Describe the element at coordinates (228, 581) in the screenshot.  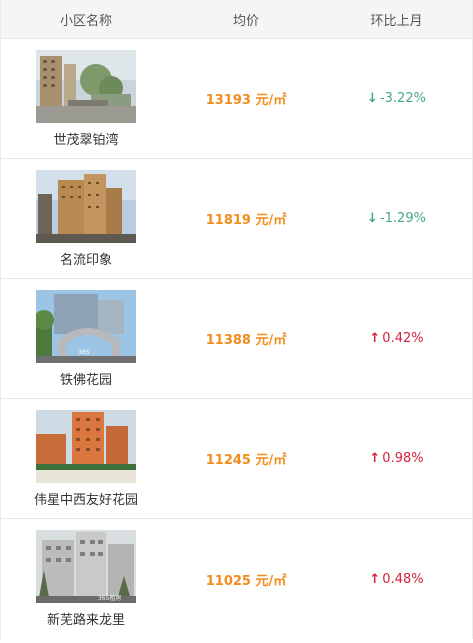
I see `price-value: 11025` at that location.